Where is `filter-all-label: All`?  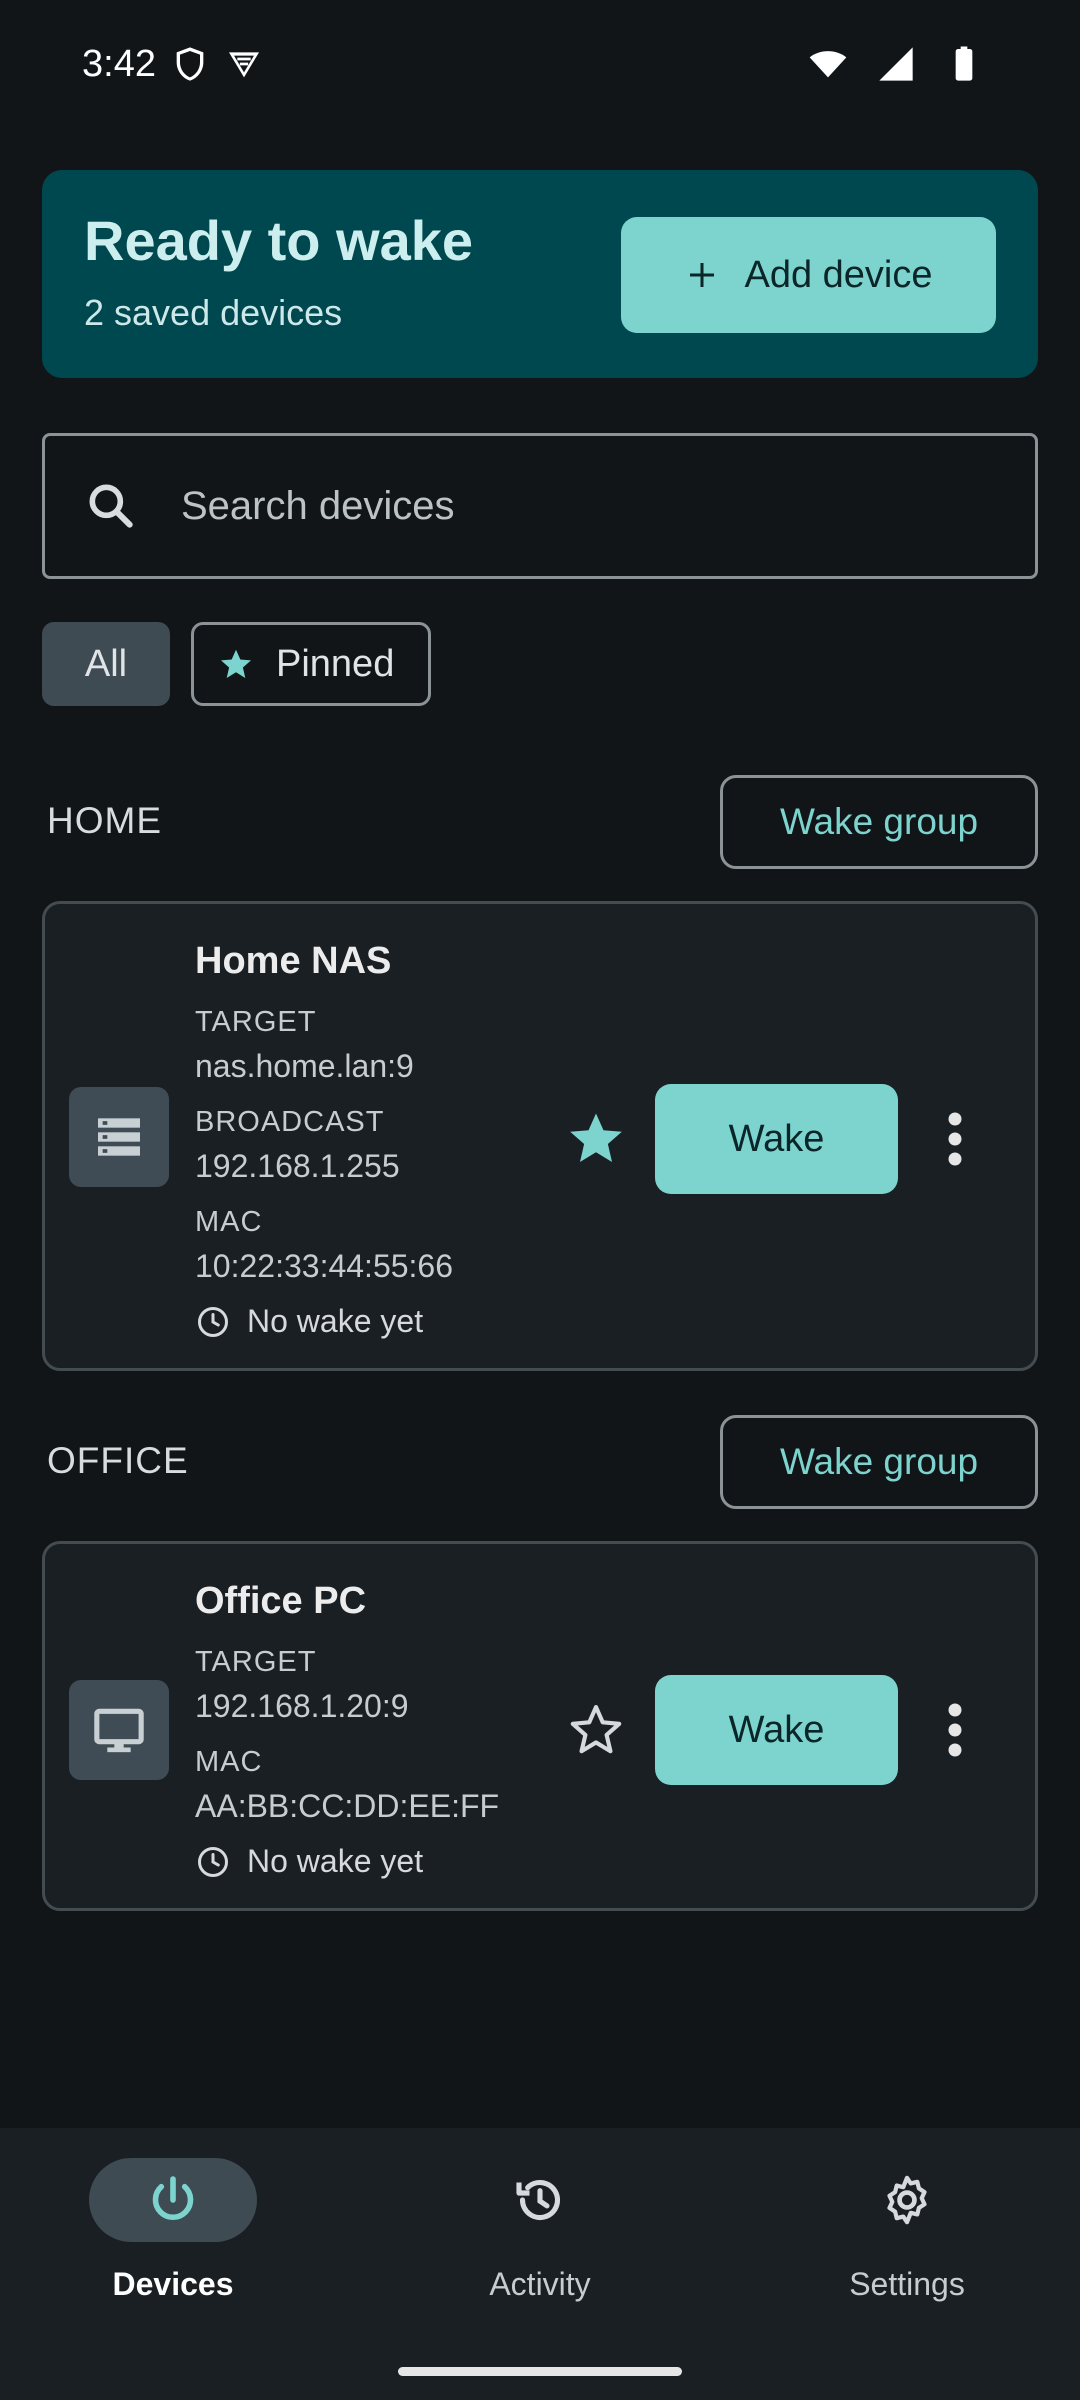 filter-all-label: All is located at coordinates (106, 663).